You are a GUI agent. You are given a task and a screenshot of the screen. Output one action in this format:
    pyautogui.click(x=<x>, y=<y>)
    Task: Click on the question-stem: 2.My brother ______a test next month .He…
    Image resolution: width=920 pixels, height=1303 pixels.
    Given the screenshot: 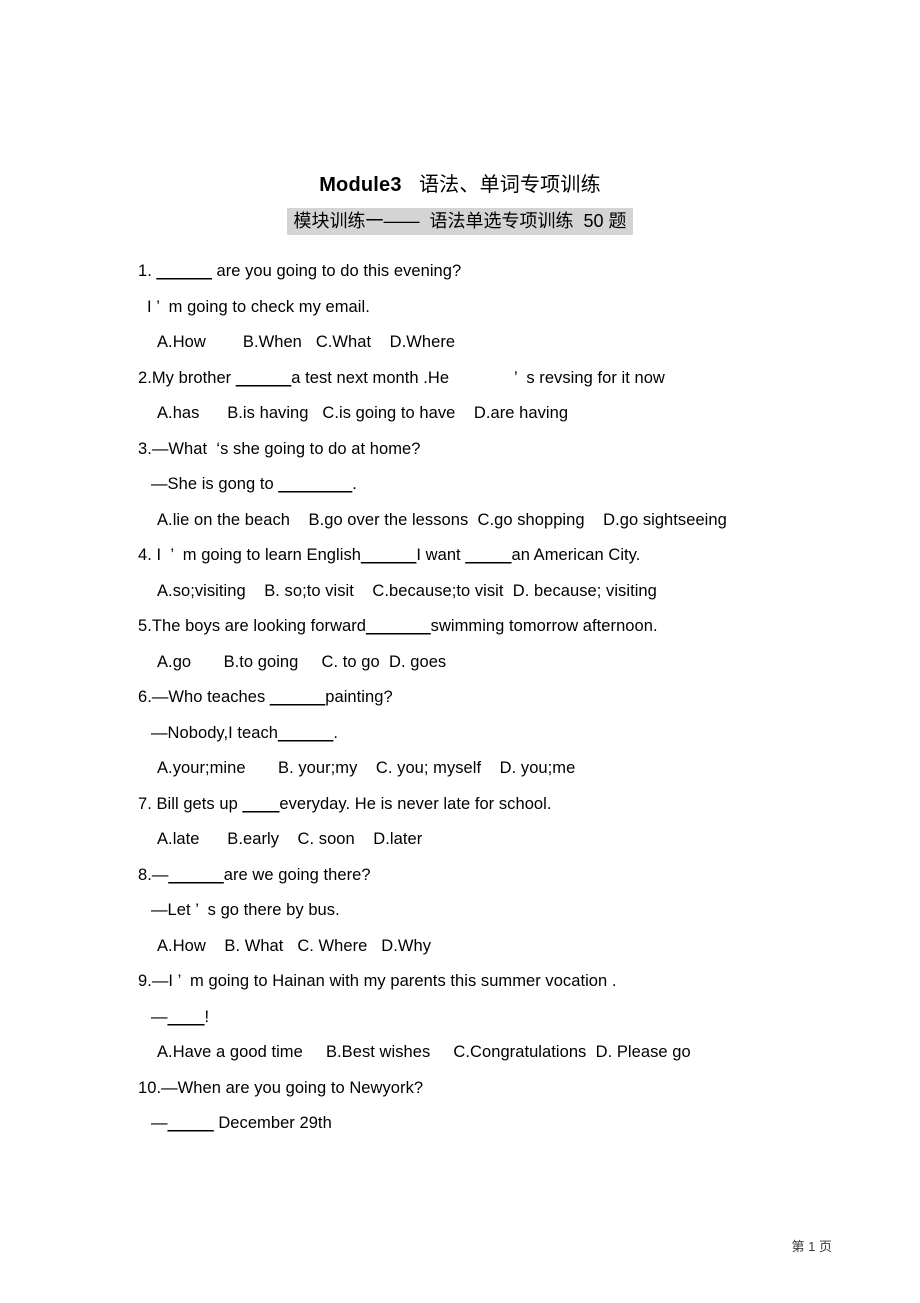 What is the action you would take?
    pyautogui.click(x=499, y=379)
    